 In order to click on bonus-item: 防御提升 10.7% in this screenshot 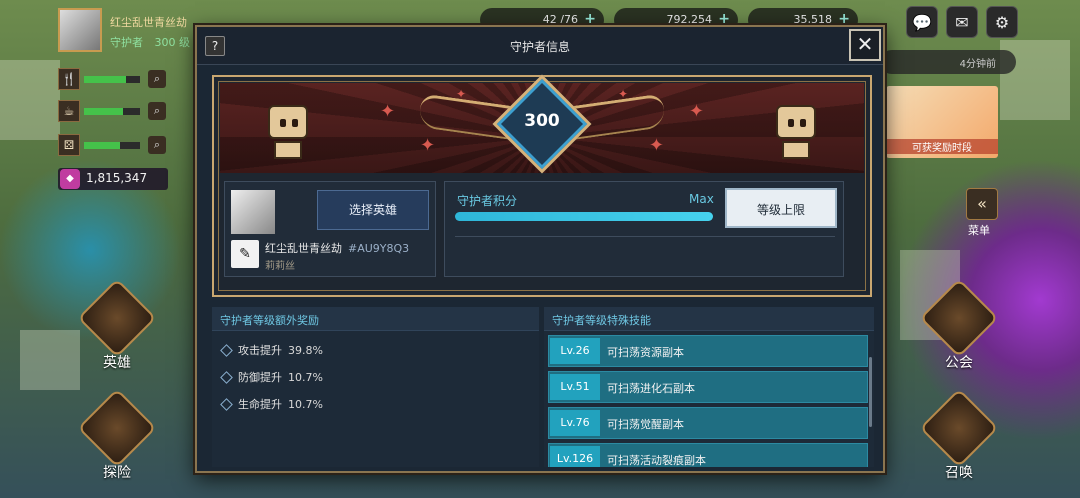, I will do `click(375, 377)`.